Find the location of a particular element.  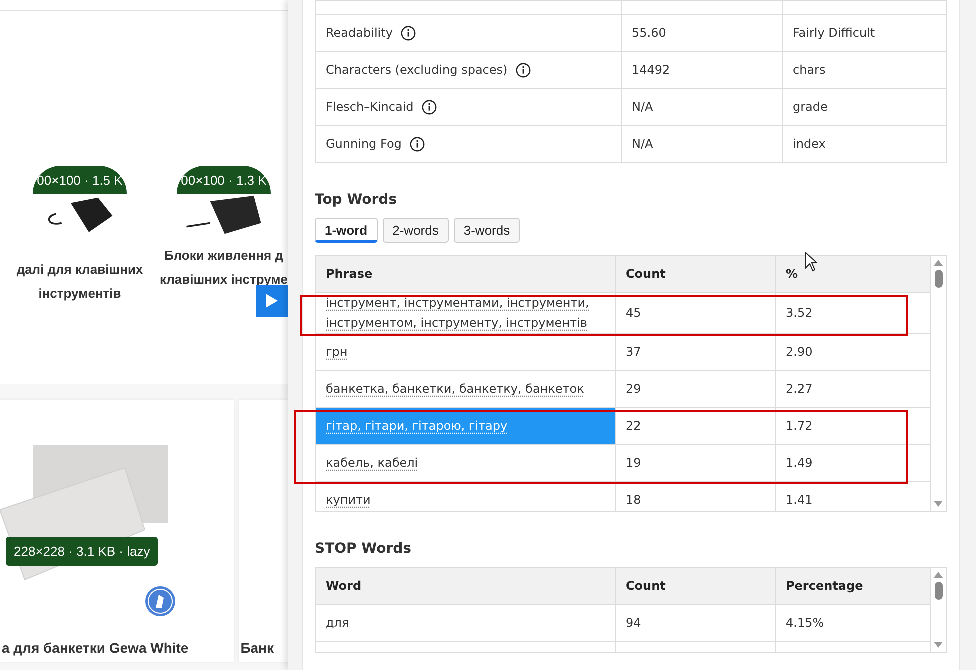

table-cell: 2.27 is located at coordinates (853, 389).